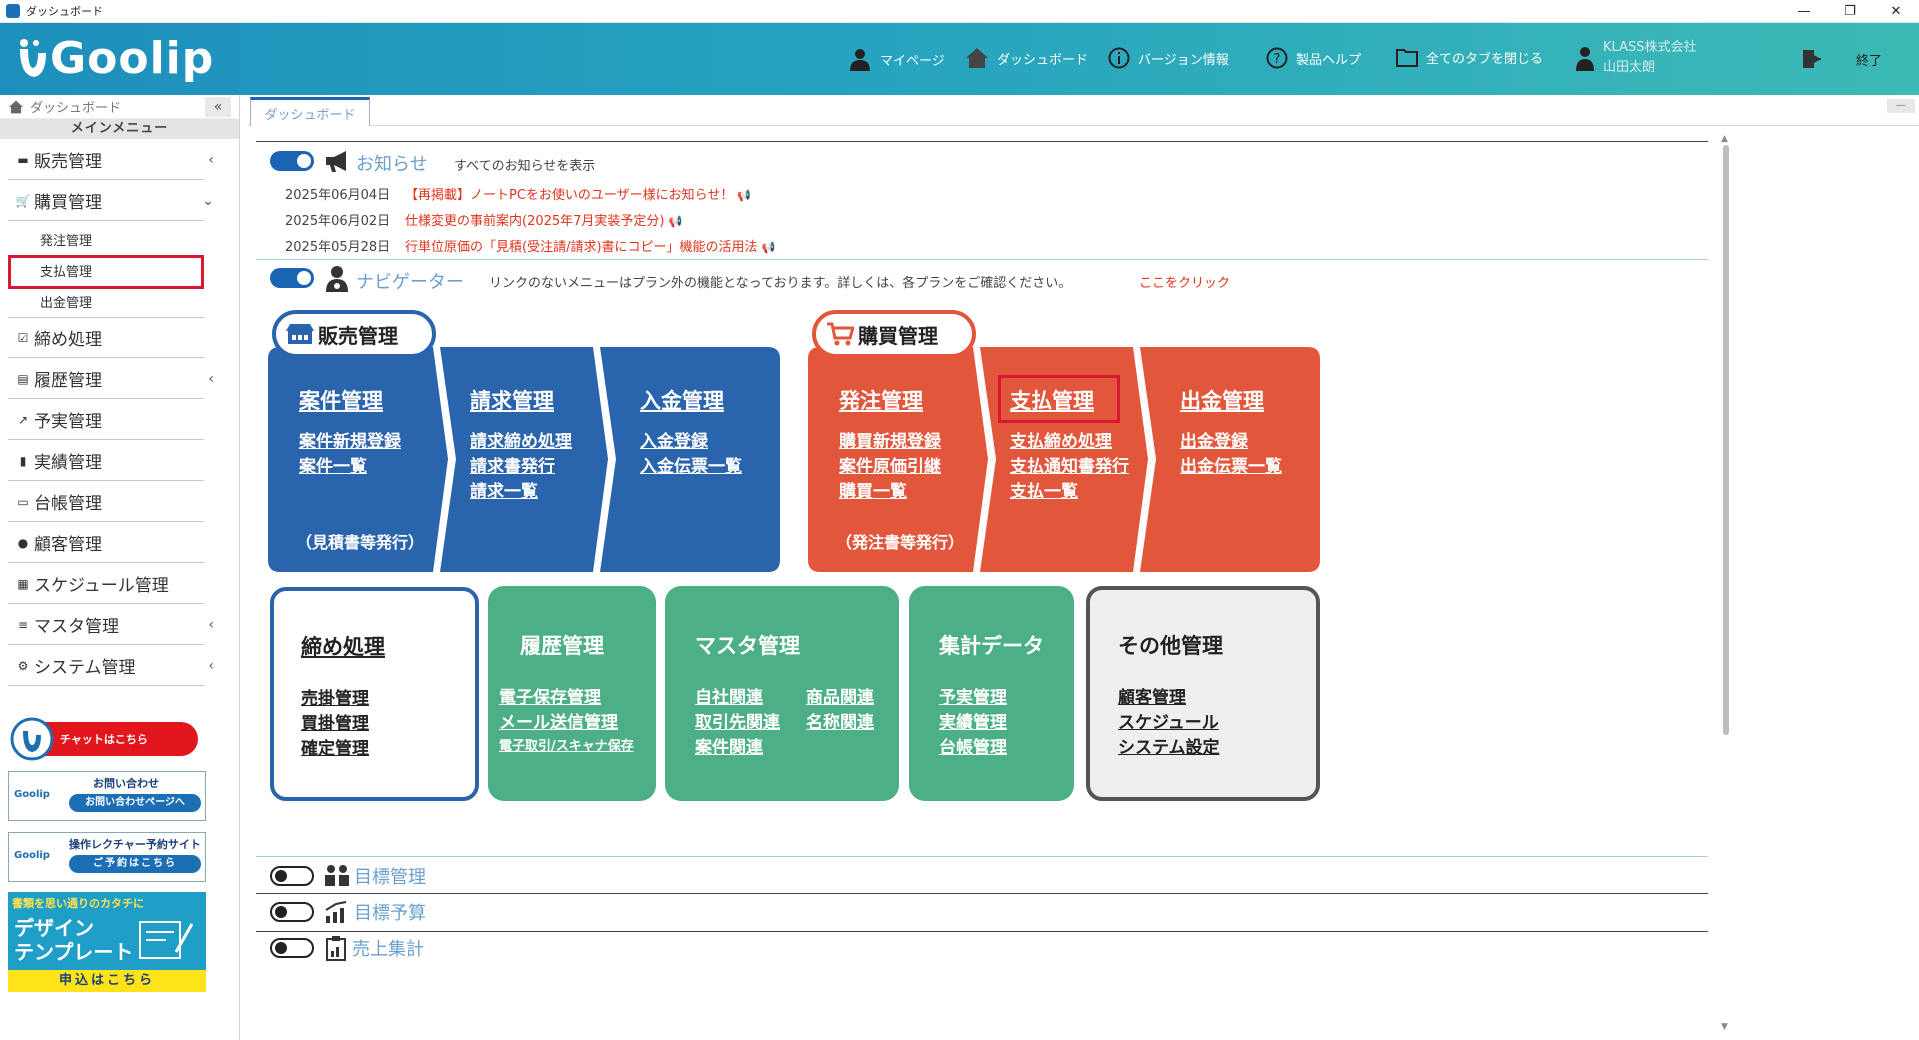  Describe the element at coordinates (840, 720) in the screenshot. I see `link-meisho: 名称関連` at that location.